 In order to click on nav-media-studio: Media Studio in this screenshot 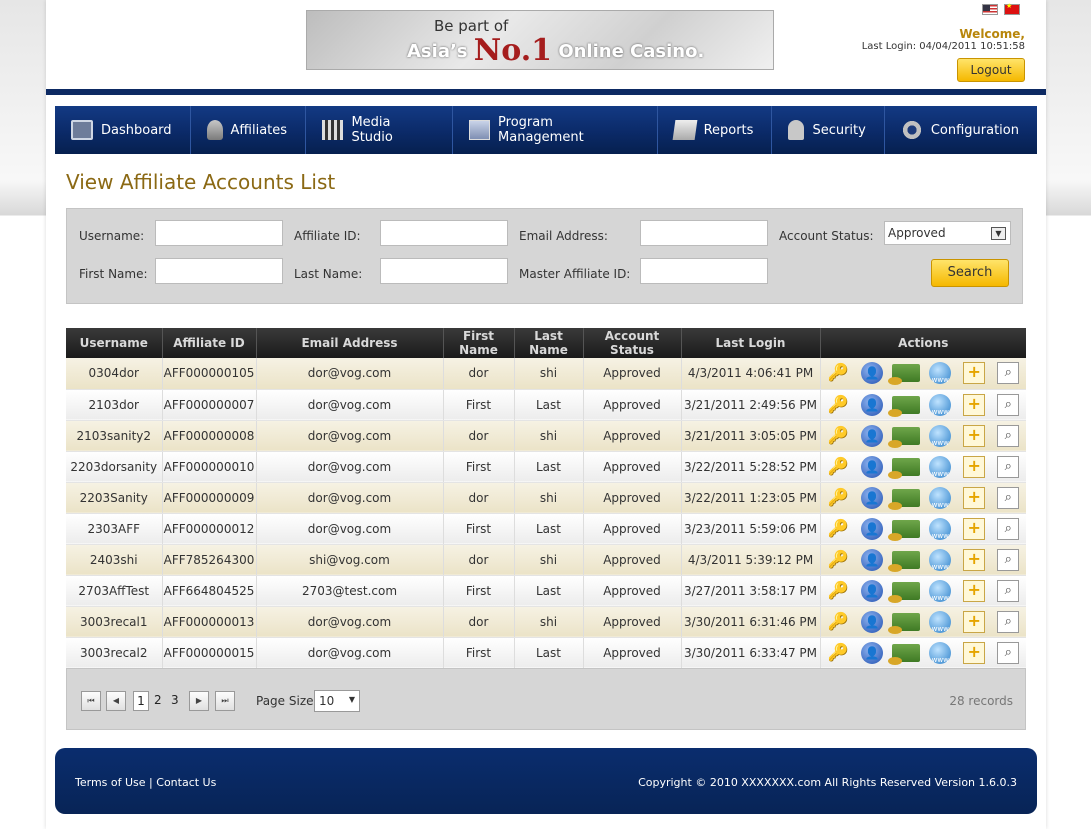, I will do `click(379, 130)`.